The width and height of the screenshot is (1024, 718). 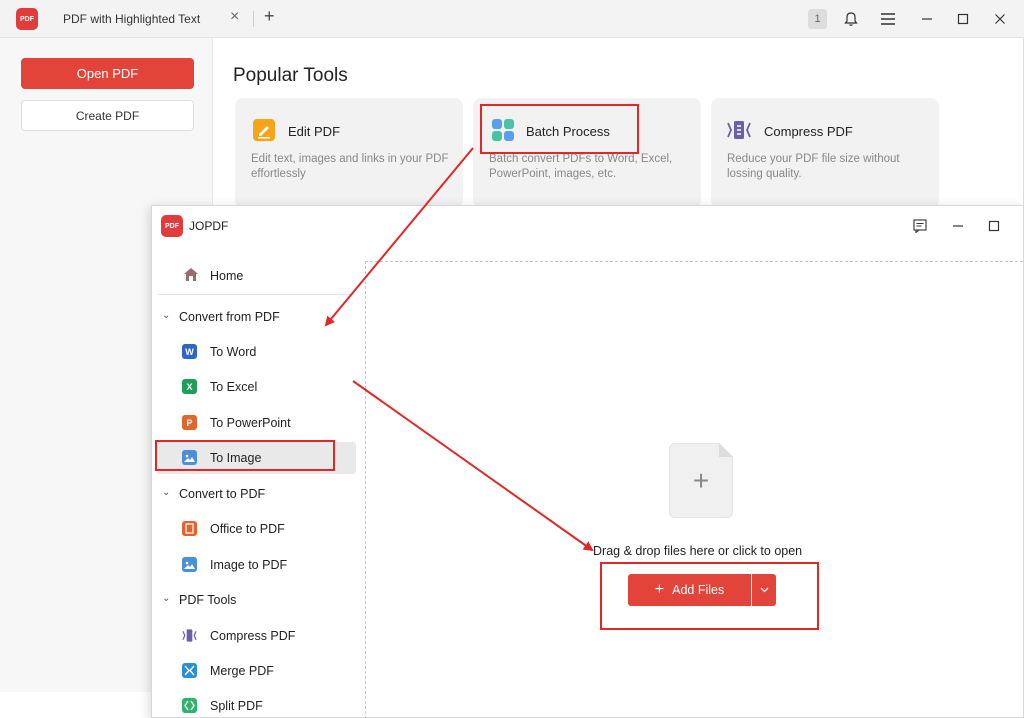 I want to click on highlight-batch-process, so click(x=559, y=129).